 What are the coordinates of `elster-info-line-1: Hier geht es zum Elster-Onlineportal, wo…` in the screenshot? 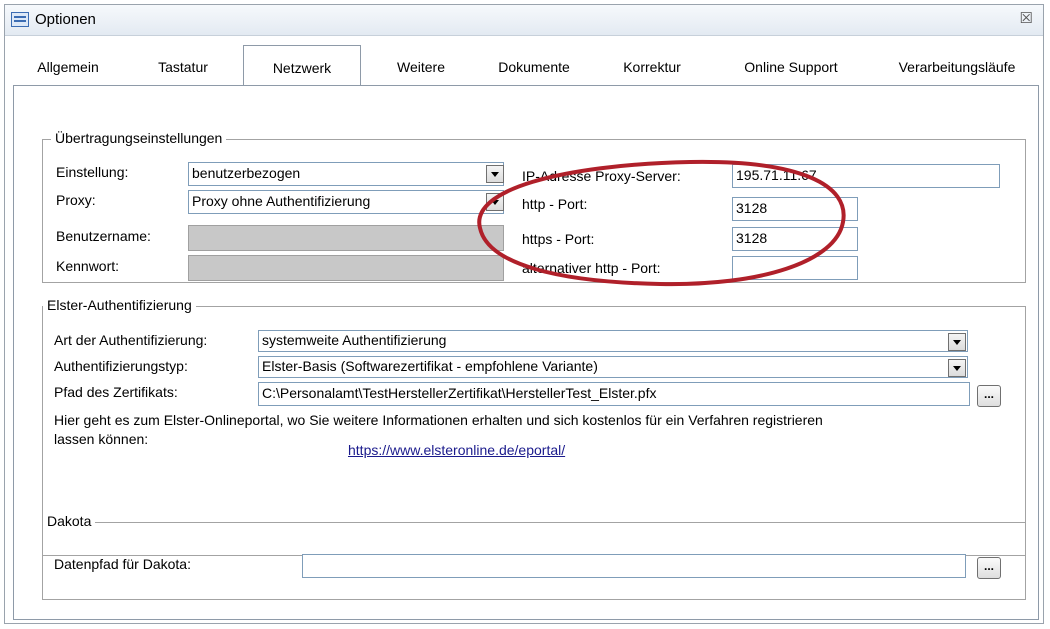 It's located at (438, 420).